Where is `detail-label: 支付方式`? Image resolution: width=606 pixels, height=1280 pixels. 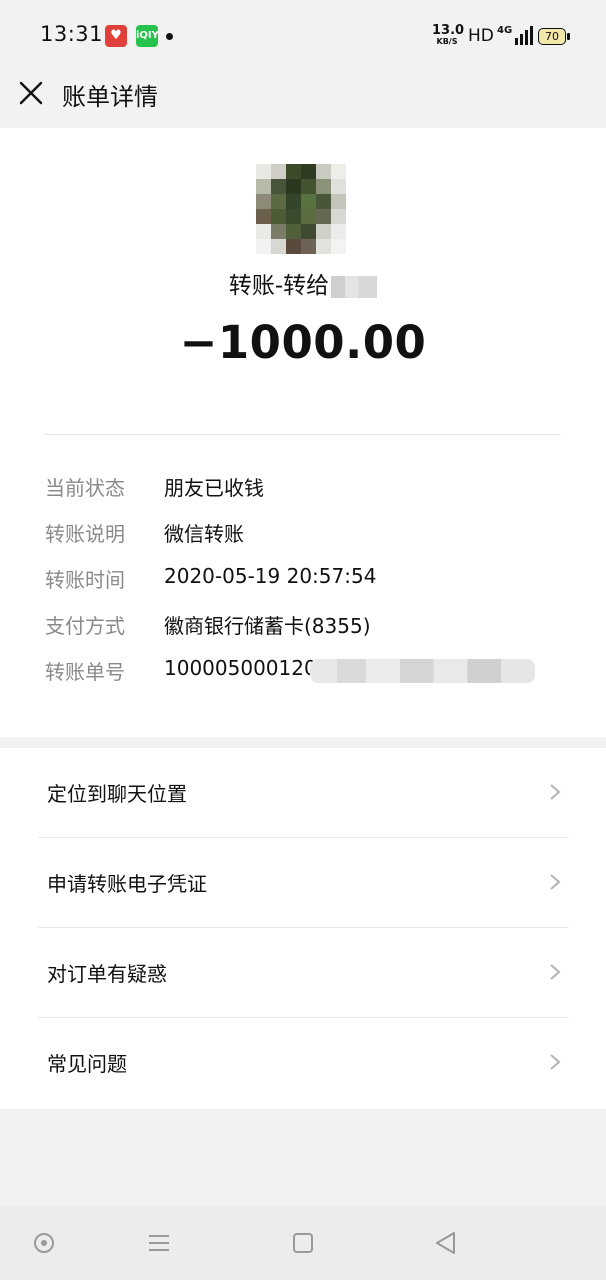 detail-label: 支付方式 is located at coordinates (85, 626).